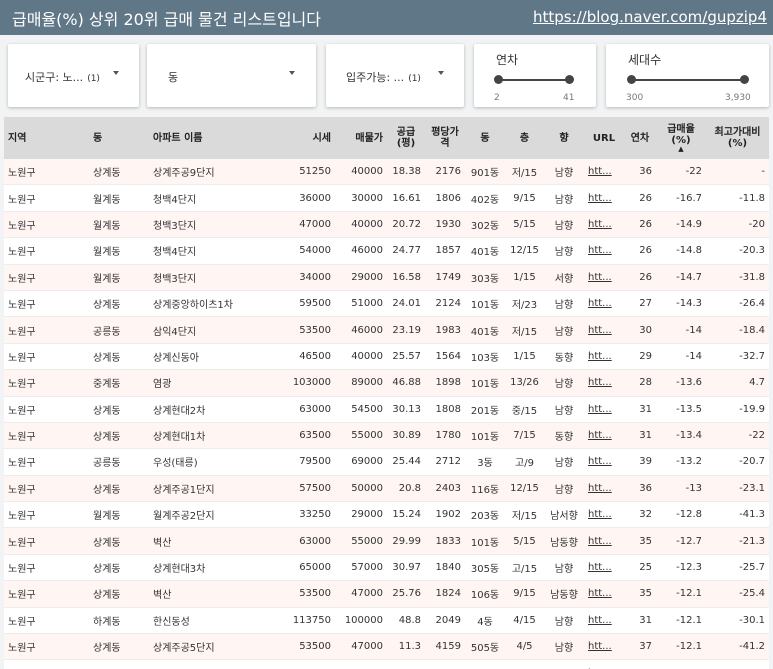 This screenshot has height=669, width=773. Describe the element at coordinates (737, 489) in the screenshot. I see `cell-vs-peak: -23.1` at that location.